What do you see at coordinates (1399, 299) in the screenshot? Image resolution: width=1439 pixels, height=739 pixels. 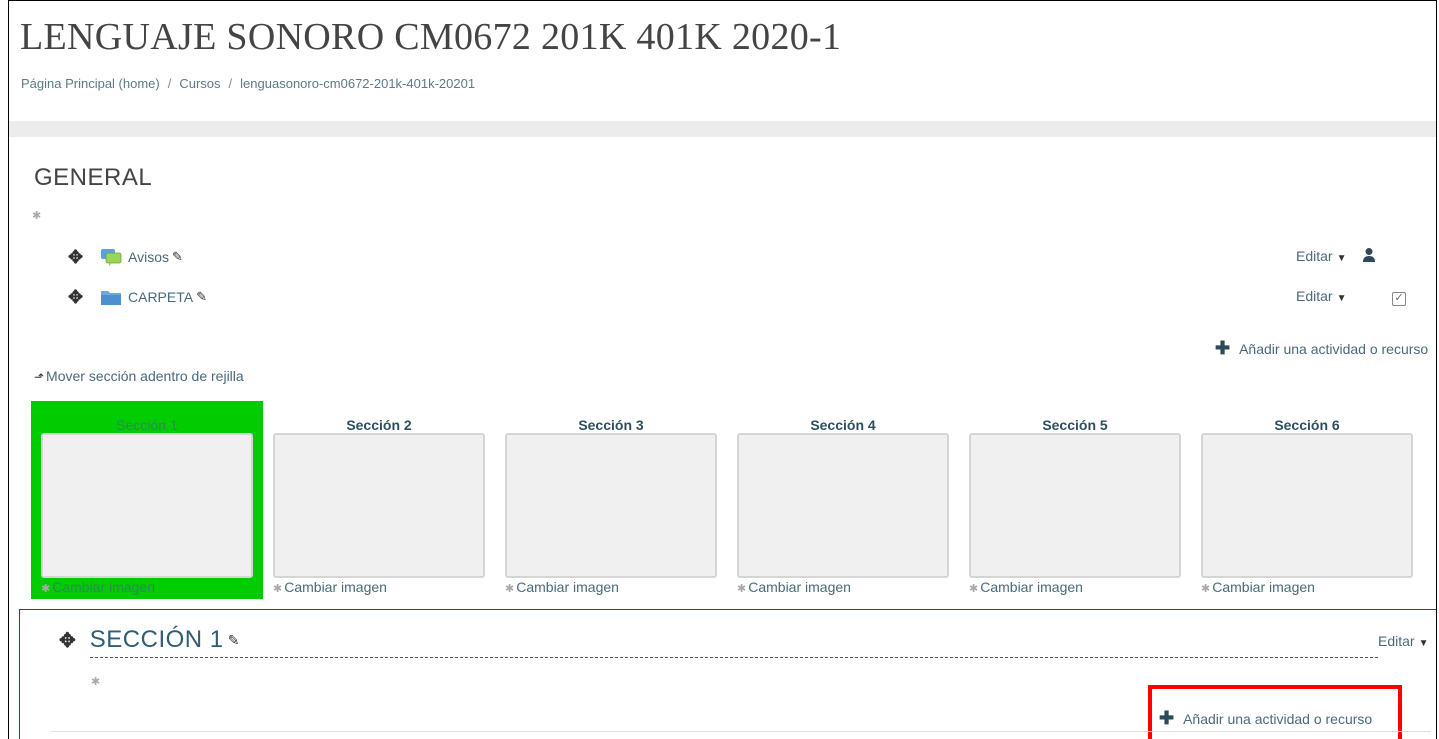 I see `completion-checkbox-icon: ✓` at bounding box center [1399, 299].